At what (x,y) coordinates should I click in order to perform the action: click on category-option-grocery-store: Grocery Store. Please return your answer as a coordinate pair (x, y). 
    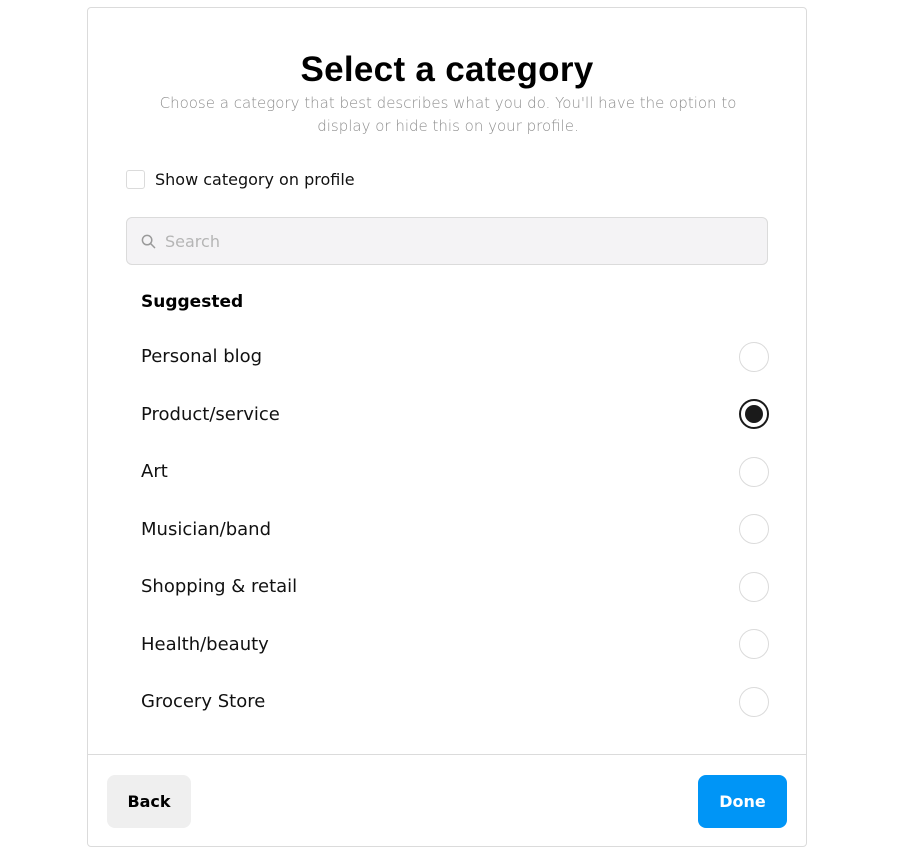
    Looking at the image, I should click on (455, 702).